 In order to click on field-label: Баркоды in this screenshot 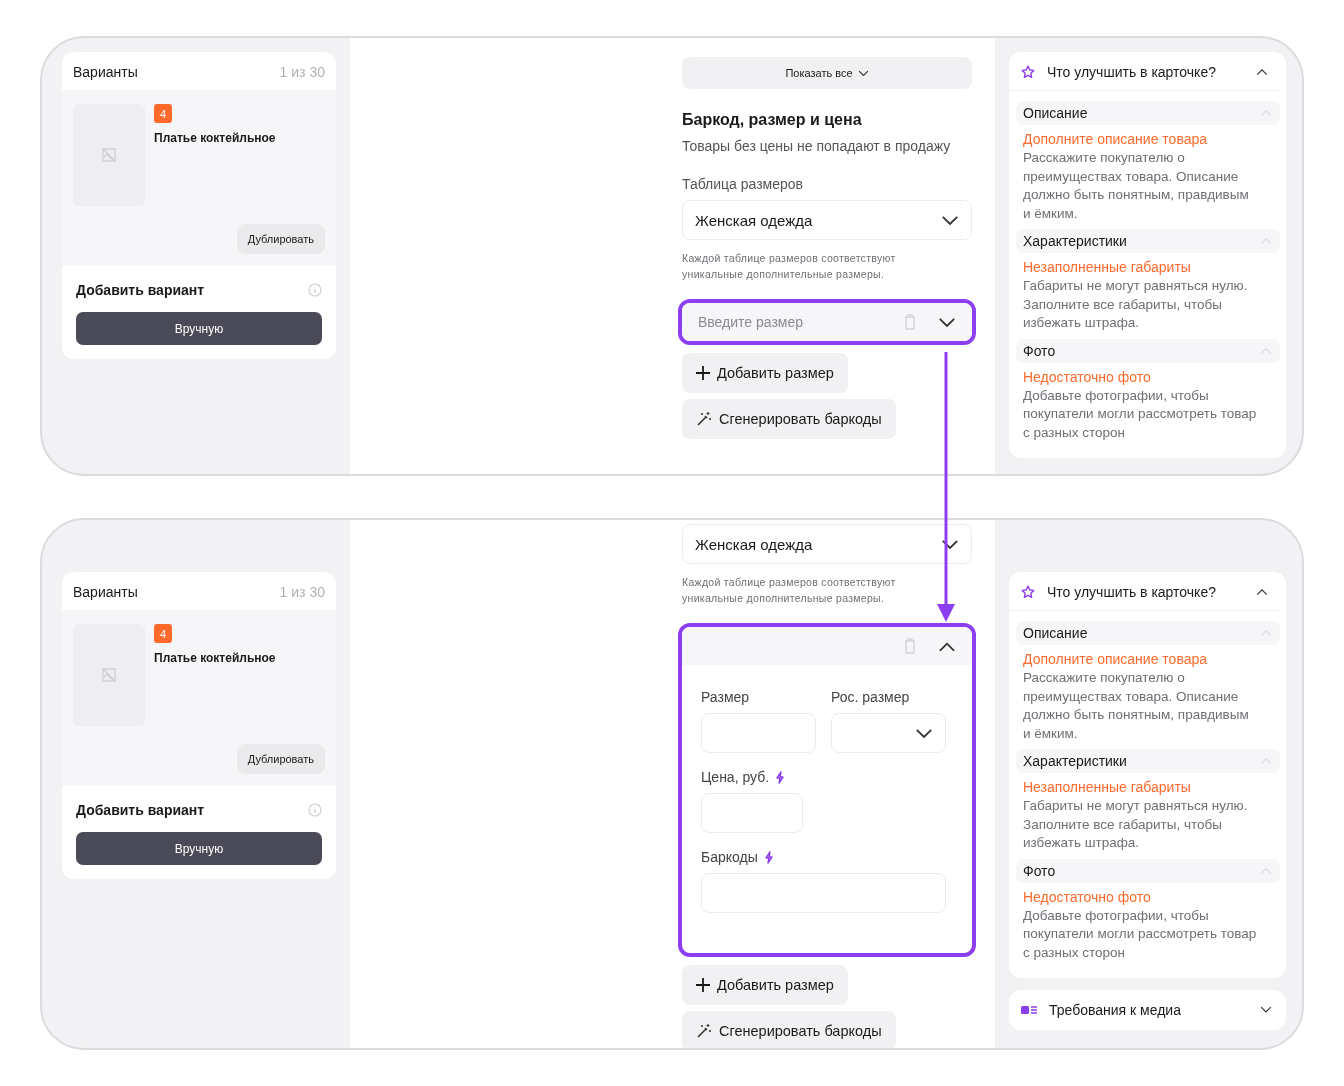, I will do `click(729, 857)`.